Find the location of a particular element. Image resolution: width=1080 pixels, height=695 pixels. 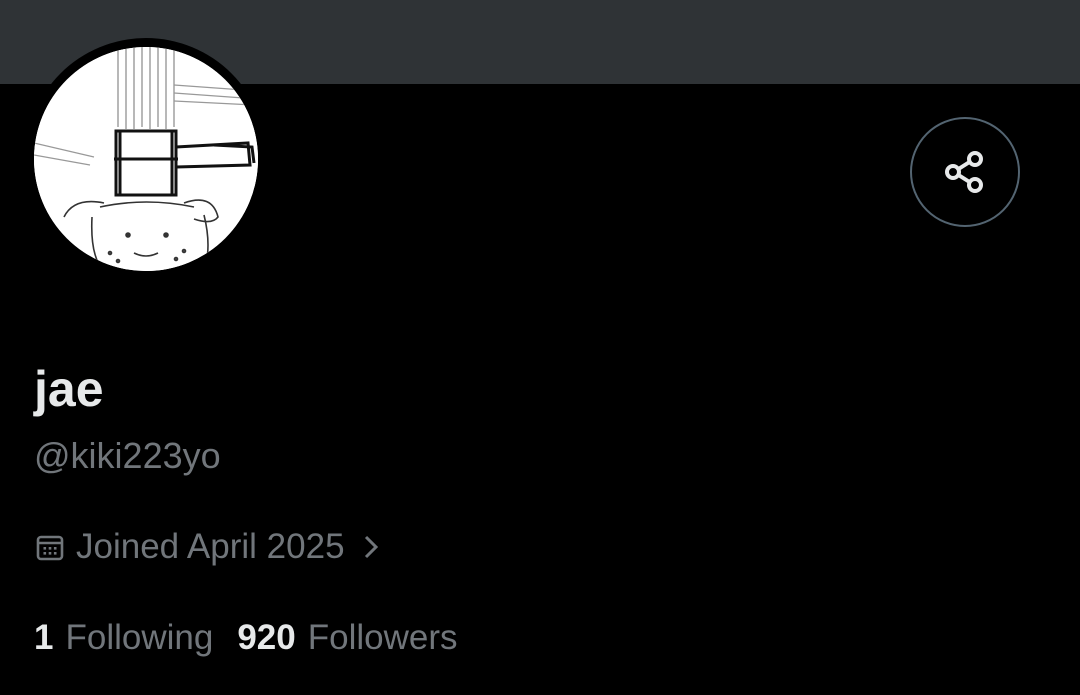

share-button is located at coordinates (965, 172).